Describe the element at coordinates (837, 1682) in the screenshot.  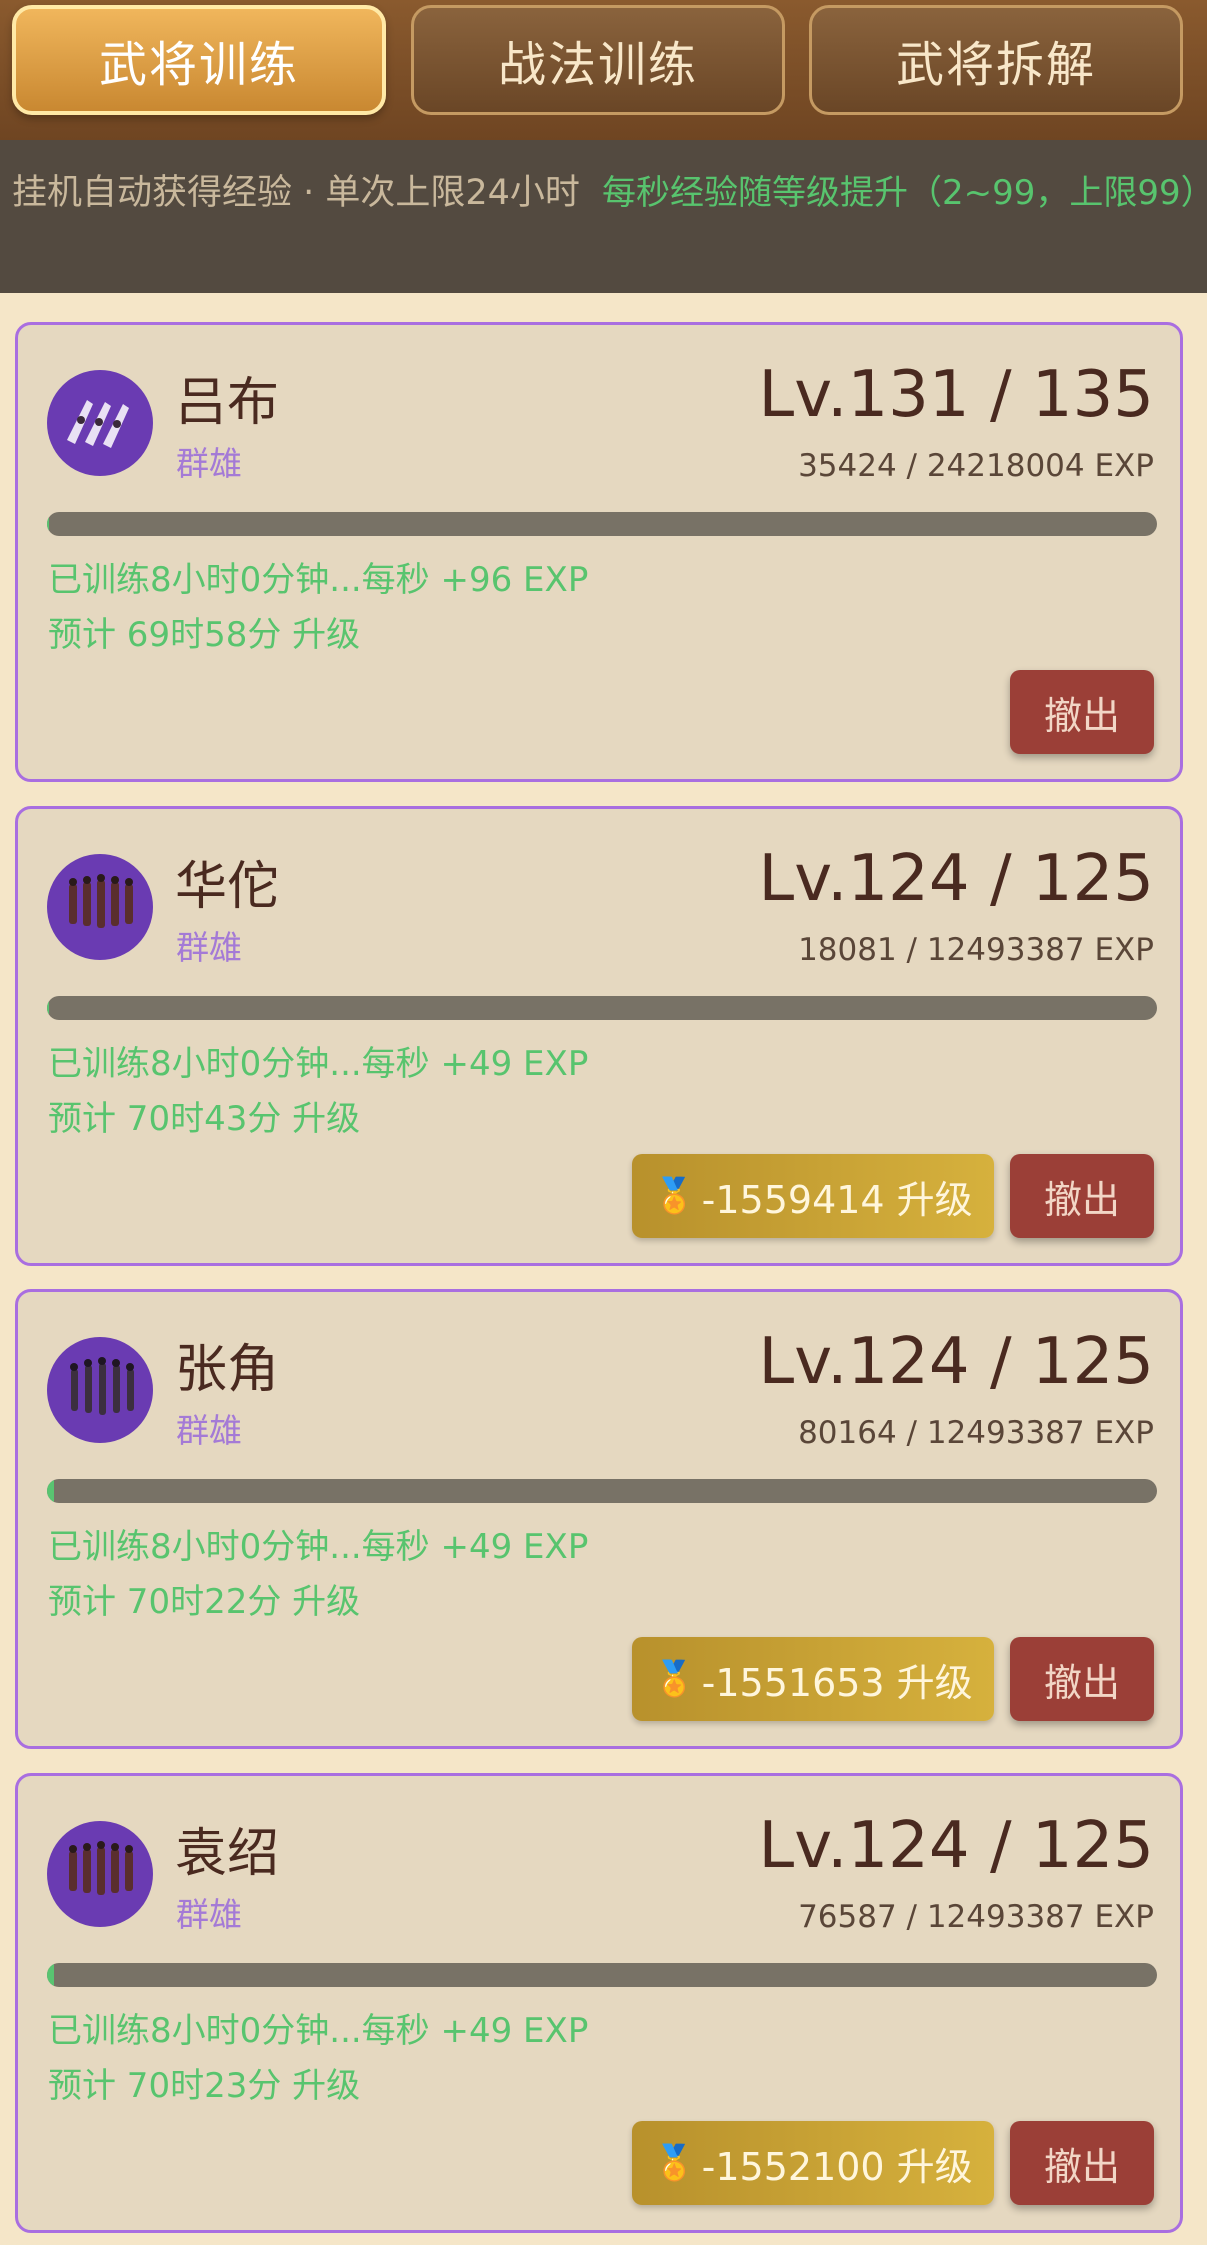
I see `upgrade-cost-label: -1551653 升级` at that location.